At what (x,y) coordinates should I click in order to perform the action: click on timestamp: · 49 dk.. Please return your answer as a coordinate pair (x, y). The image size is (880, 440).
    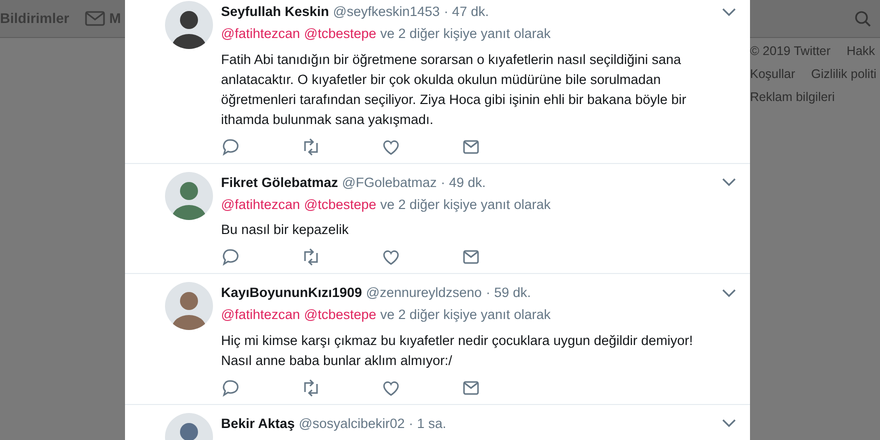
    Looking at the image, I should click on (463, 182).